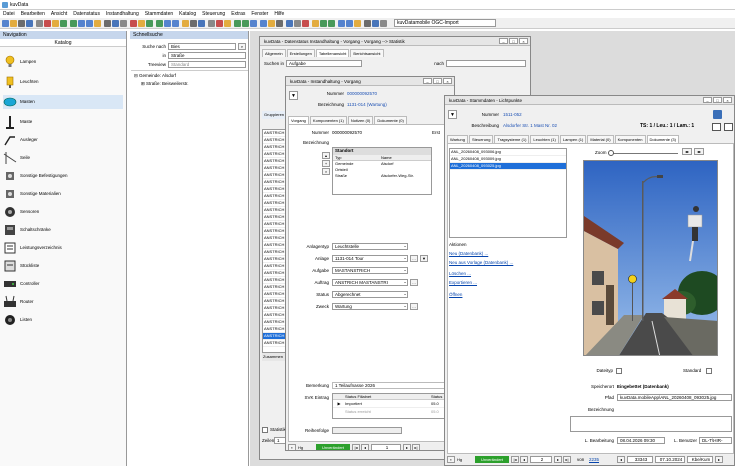 The image size is (735, 466). Describe the element at coordinates (133, 23) in the screenshot. I see `report-icon` at that location.